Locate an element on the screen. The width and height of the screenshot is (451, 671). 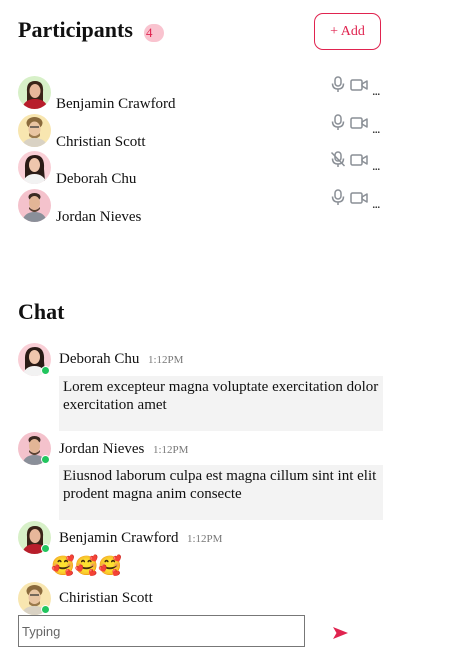
participants-title: Participants is located at coordinates (75, 29).